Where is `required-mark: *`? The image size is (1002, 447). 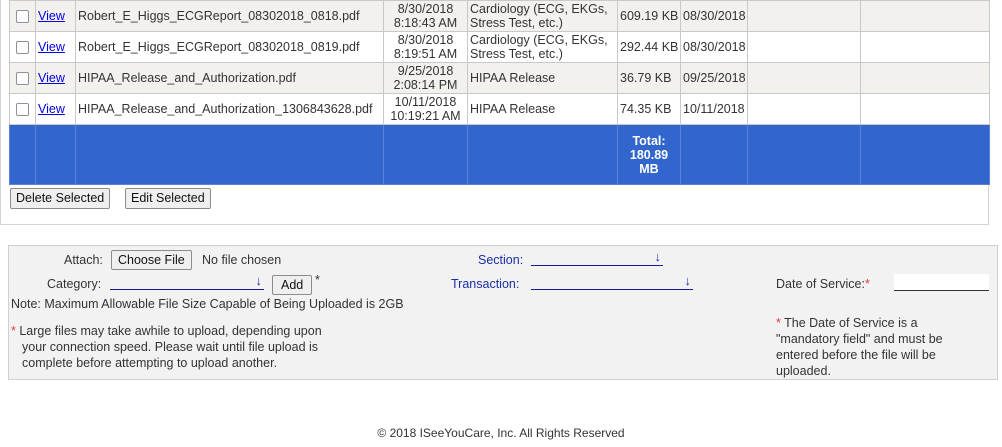 required-mark: * is located at coordinates (317, 280).